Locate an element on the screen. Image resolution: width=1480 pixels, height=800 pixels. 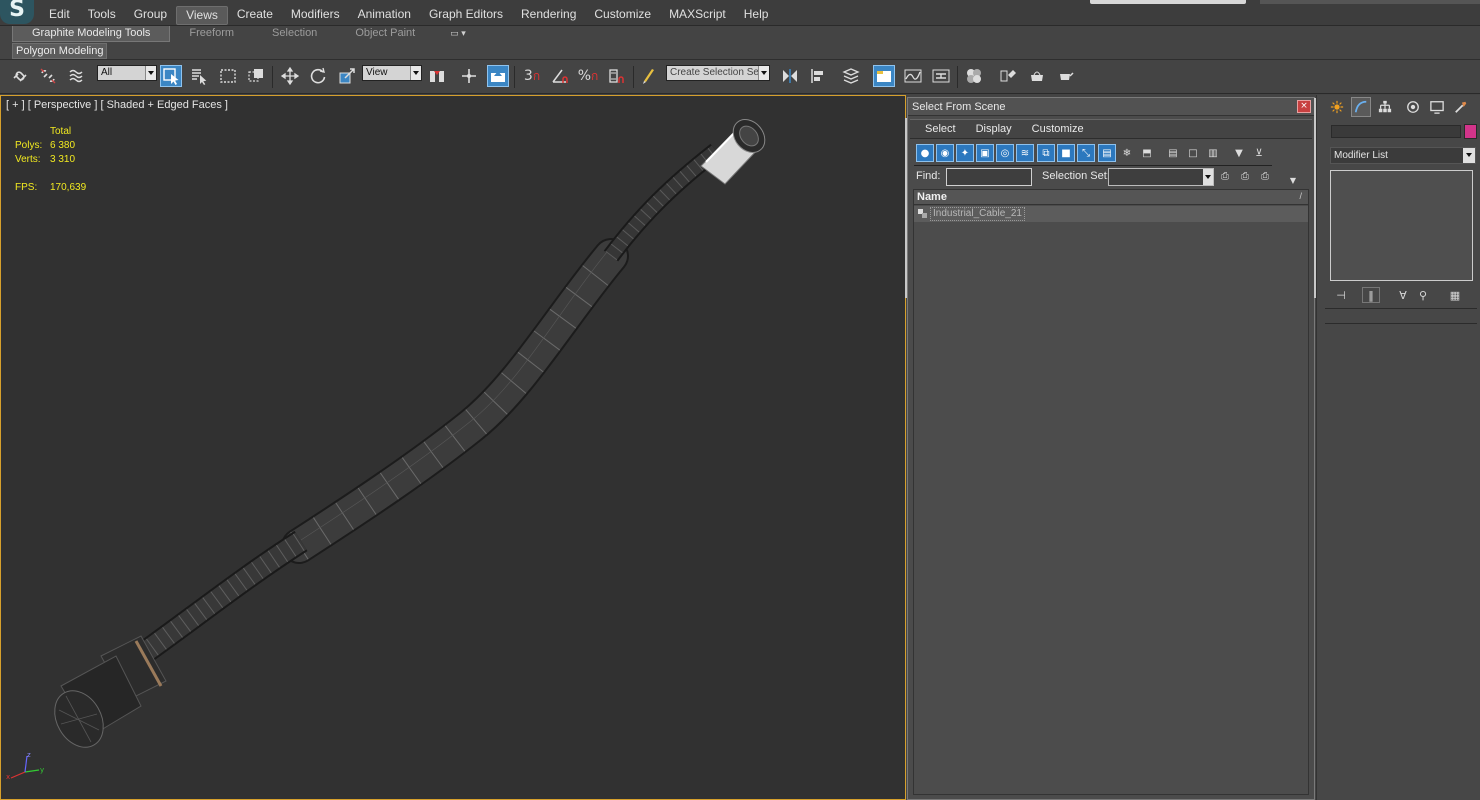
menu-views: Views is located at coordinates (202, 15).